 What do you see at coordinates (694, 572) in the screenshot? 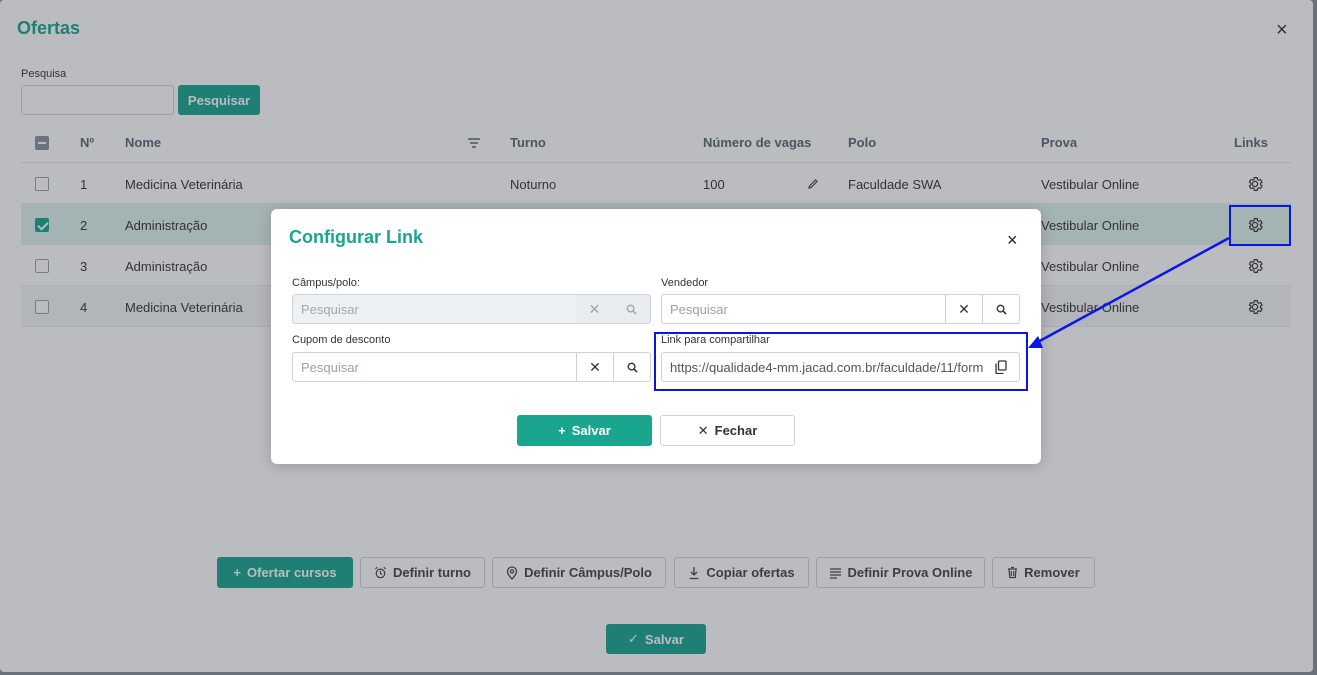
I see `download-icon` at bounding box center [694, 572].